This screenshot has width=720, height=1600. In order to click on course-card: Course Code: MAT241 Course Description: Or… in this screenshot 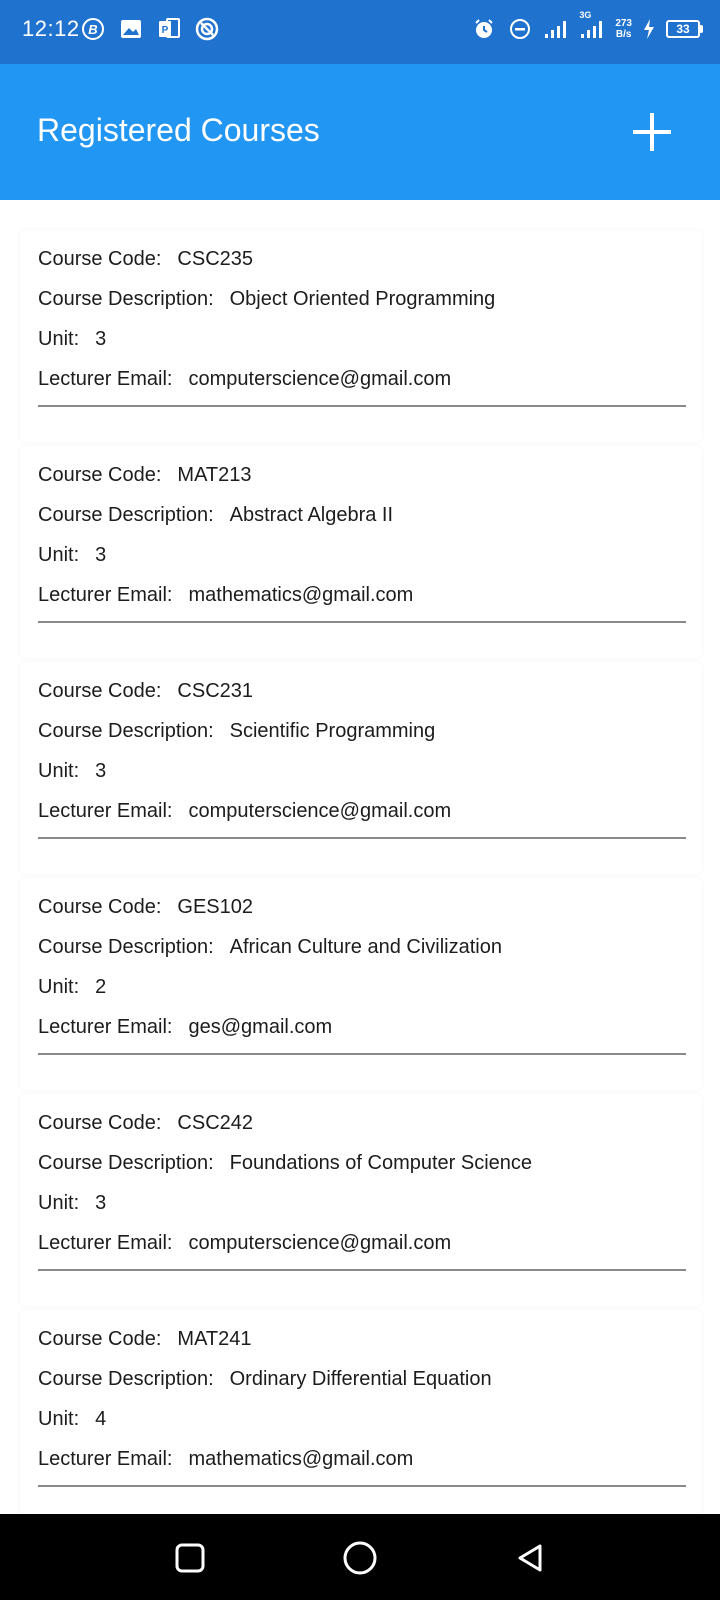, I will do `click(361, 1412)`.